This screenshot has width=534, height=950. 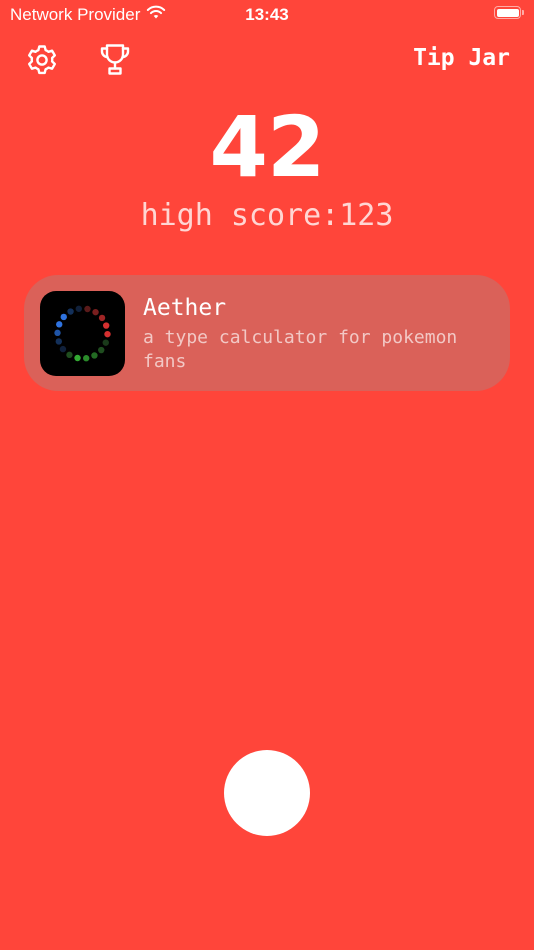 What do you see at coordinates (185, 308) in the screenshot?
I see `promo-title: Aether` at bounding box center [185, 308].